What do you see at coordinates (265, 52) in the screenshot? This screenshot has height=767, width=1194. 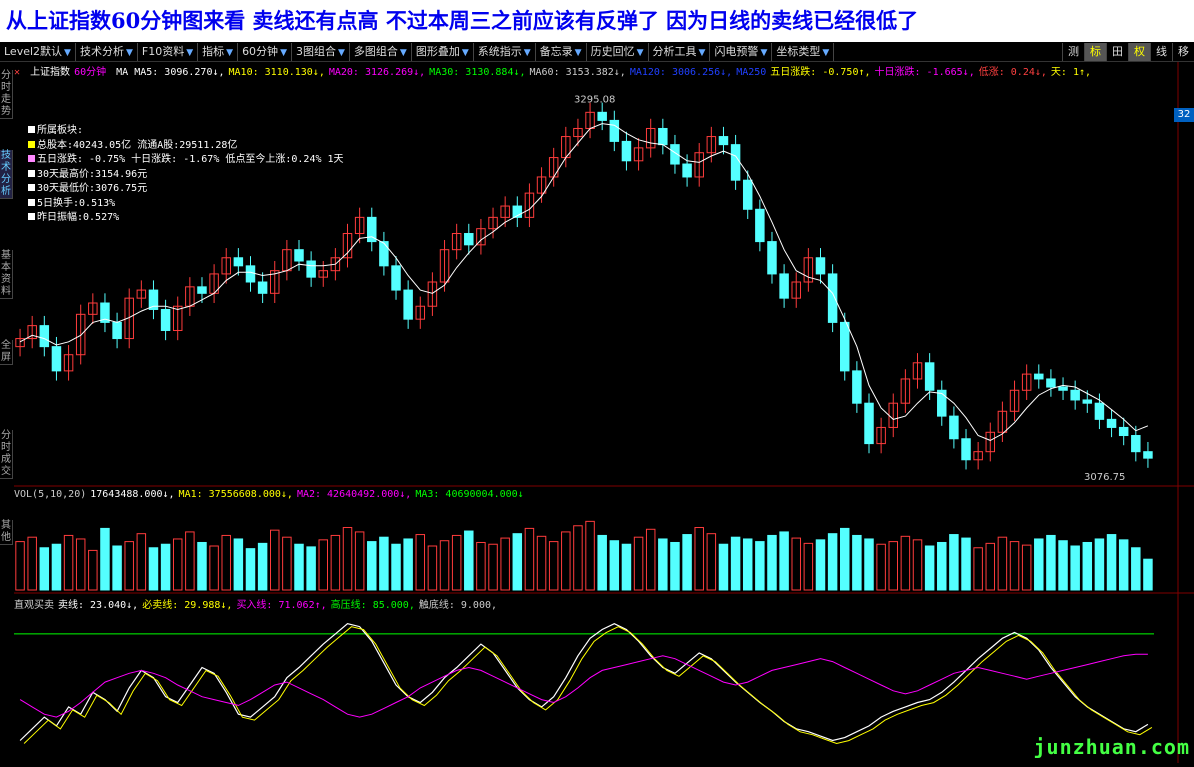 I see `toolbar-item: 60分钟 ▼` at bounding box center [265, 52].